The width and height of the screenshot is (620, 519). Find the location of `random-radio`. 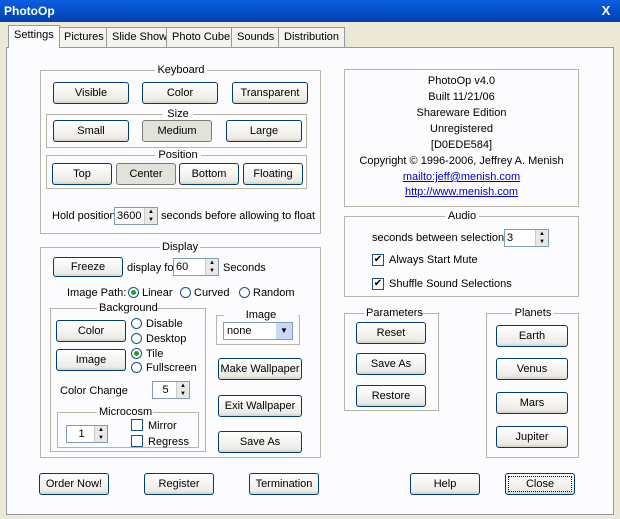

random-radio is located at coordinates (244, 294).